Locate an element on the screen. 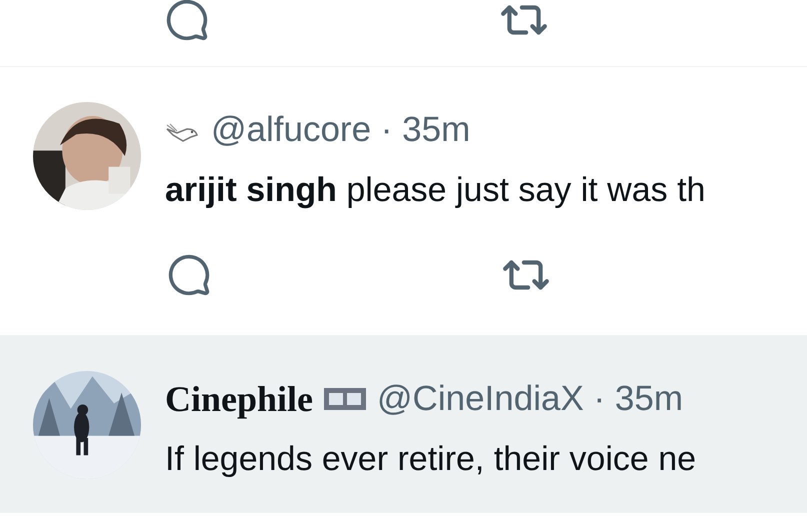 Image resolution: width=807 pixels, height=516 pixels. tweet-text: arijit singh please just say it was th is located at coordinates (435, 190).